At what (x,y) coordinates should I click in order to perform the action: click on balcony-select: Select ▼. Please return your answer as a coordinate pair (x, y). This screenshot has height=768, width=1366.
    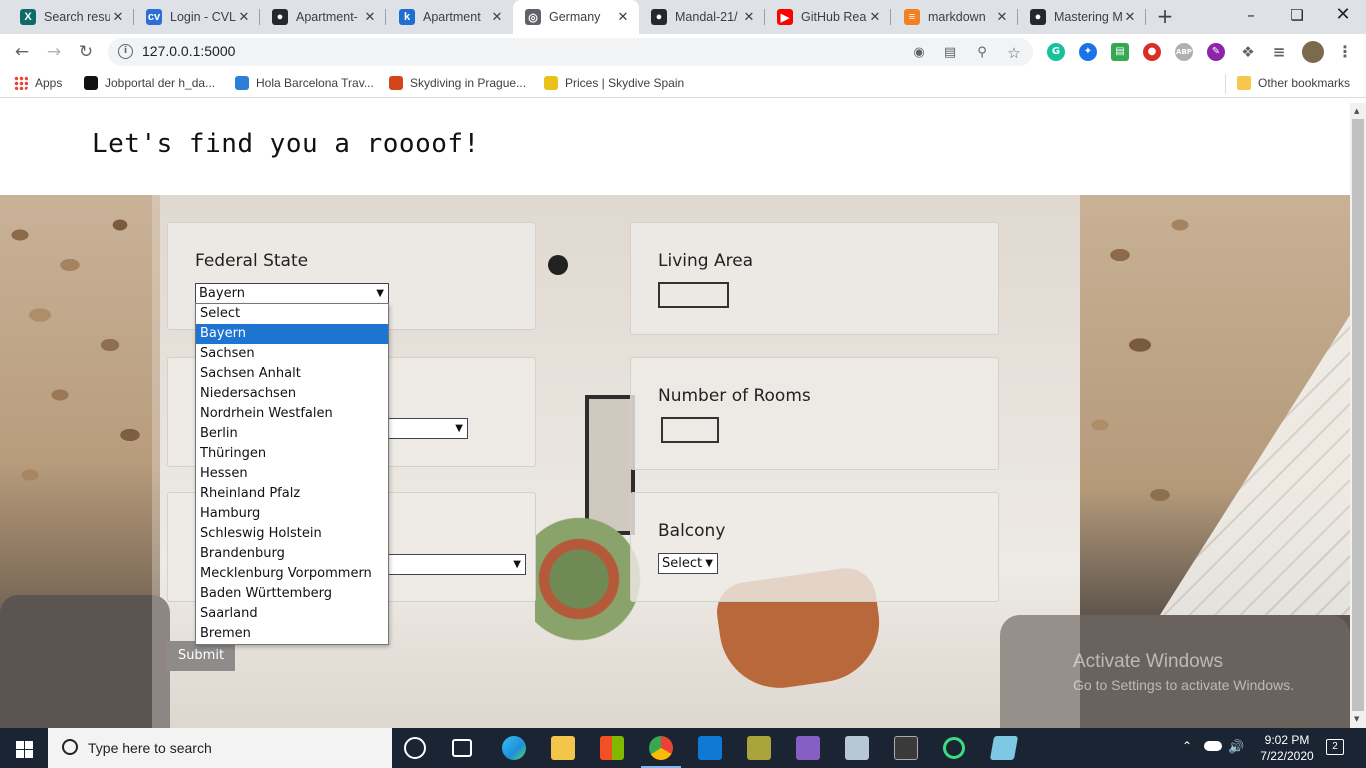
    Looking at the image, I should click on (688, 563).